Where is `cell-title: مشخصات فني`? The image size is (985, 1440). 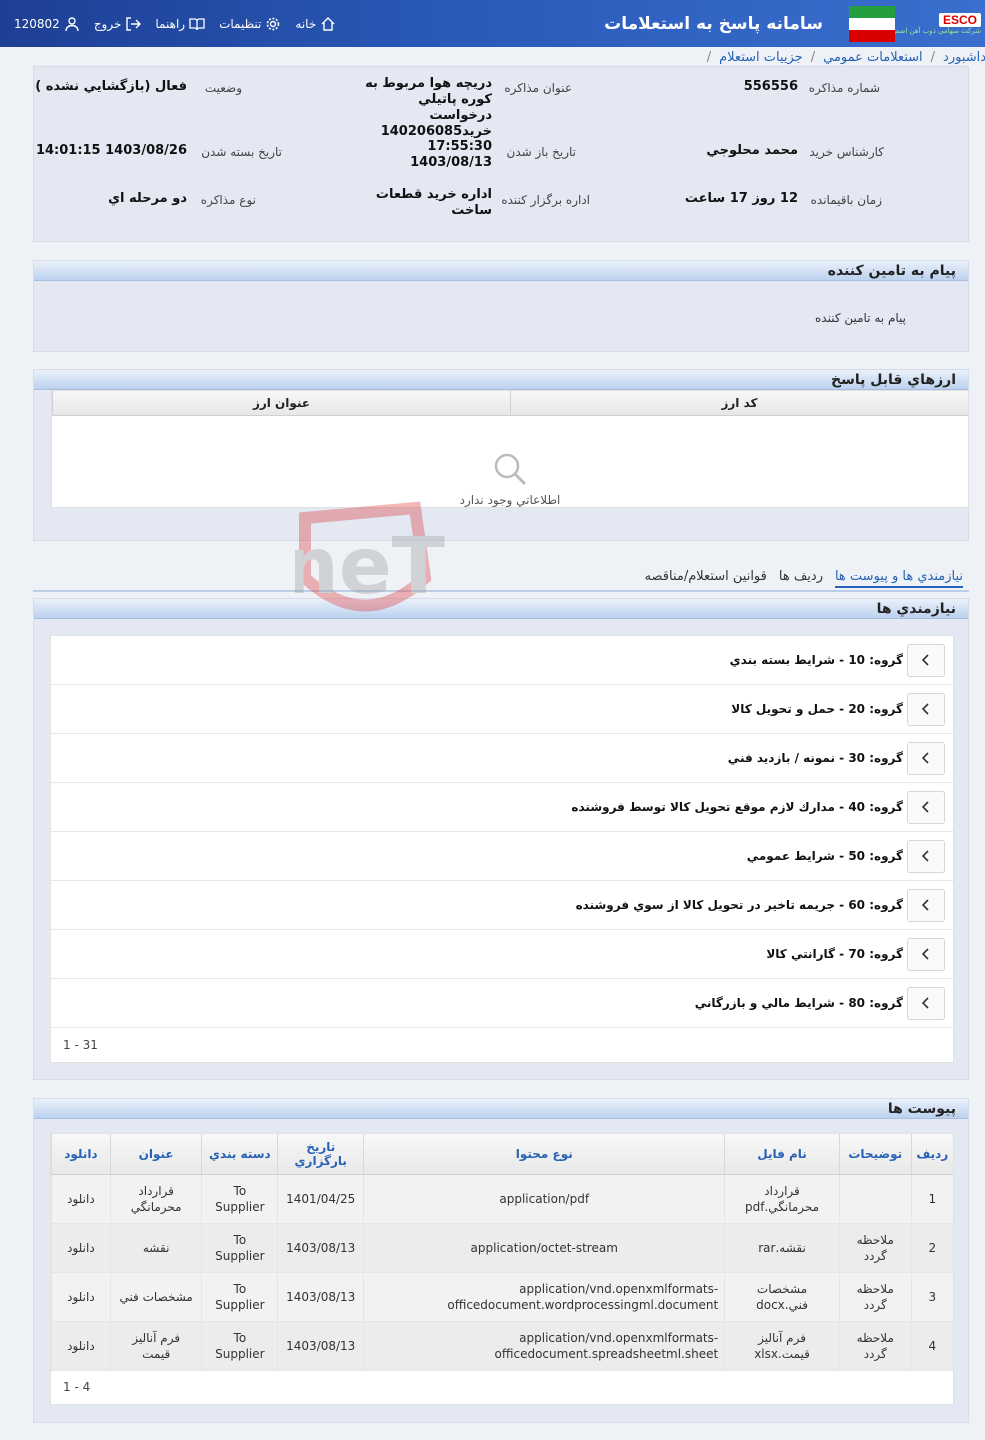
cell-title: مشخصات فني is located at coordinates (155, 1297).